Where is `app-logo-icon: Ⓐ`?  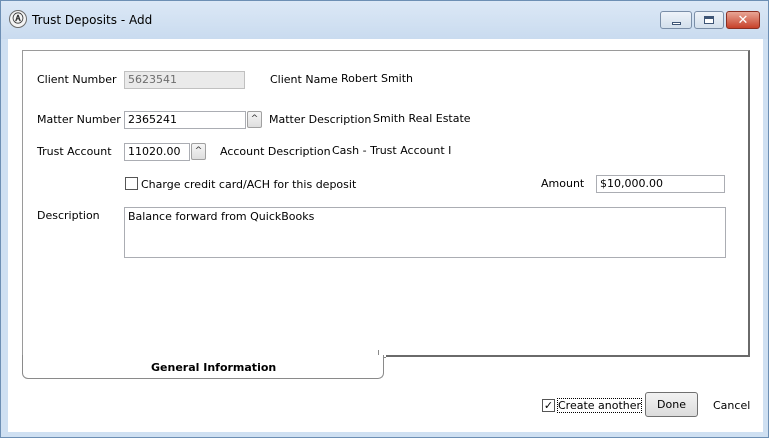 app-logo-icon: Ⓐ is located at coordinates (18, 19).